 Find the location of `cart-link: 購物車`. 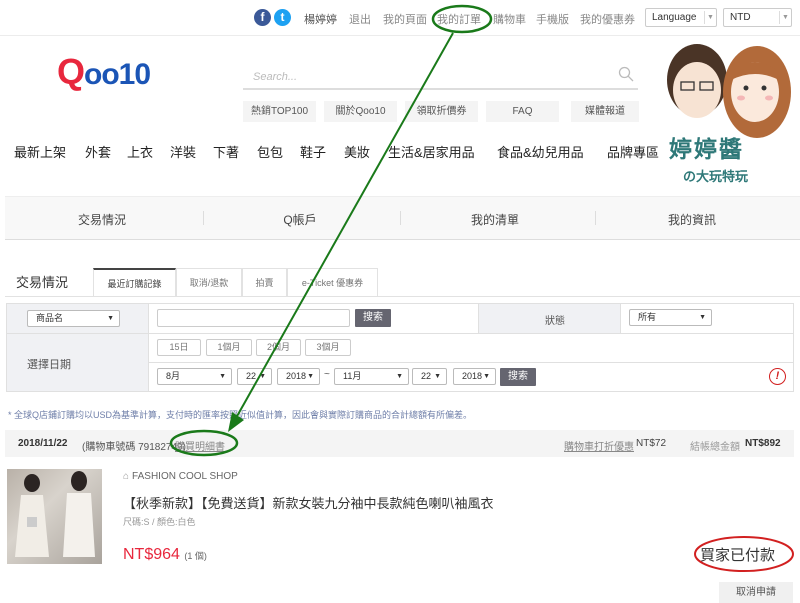

cart-link: 購物車 is located at coordinates (509, 19).